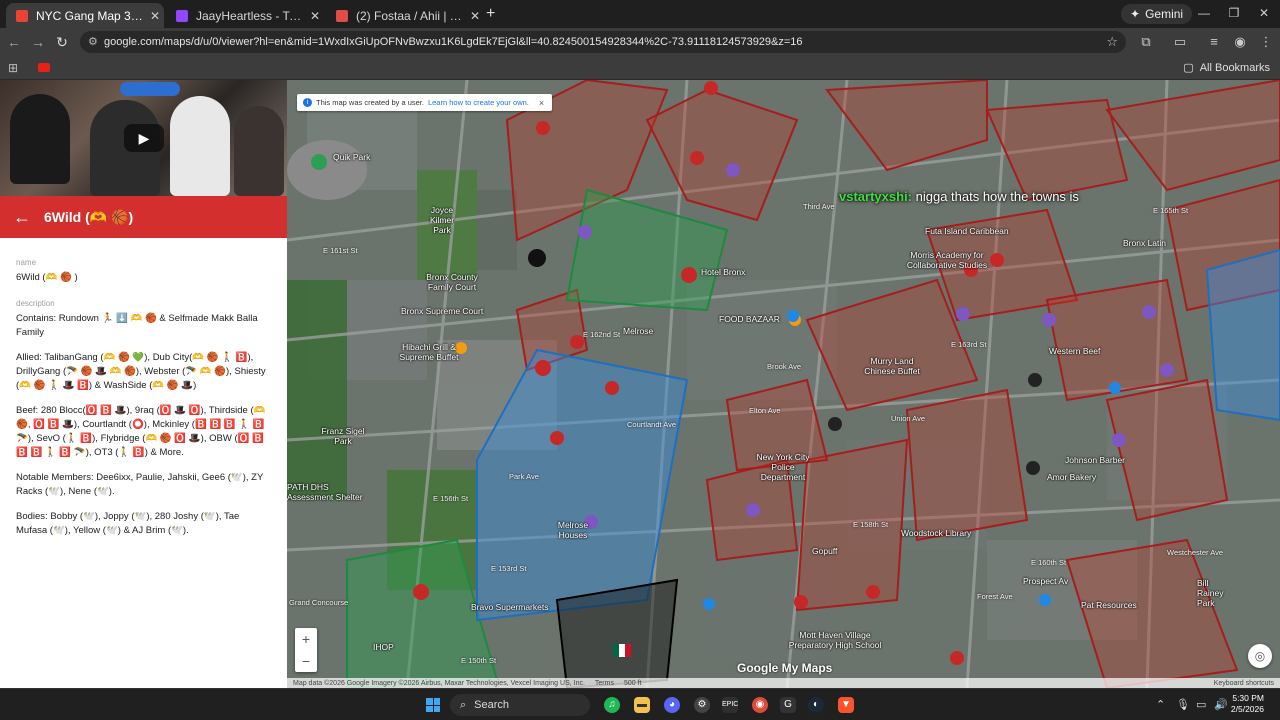 This screenshot has width=1280, height=720. Describe the element at coordinates (26, 262) in the screenshot. I see `name-label: name` at that location.